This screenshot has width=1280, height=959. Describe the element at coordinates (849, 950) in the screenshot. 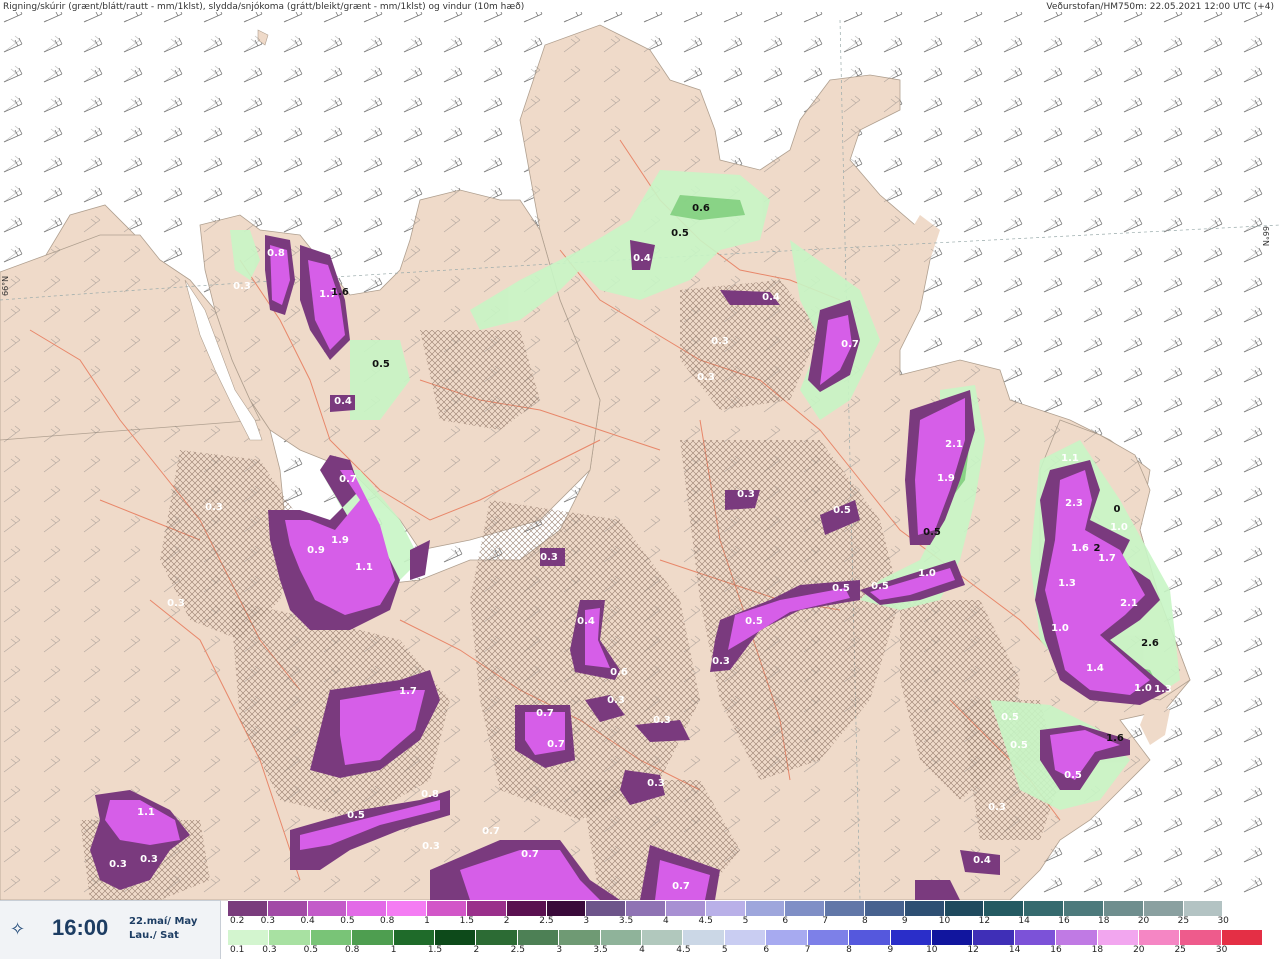

I see `legend-label: 8` at that location.